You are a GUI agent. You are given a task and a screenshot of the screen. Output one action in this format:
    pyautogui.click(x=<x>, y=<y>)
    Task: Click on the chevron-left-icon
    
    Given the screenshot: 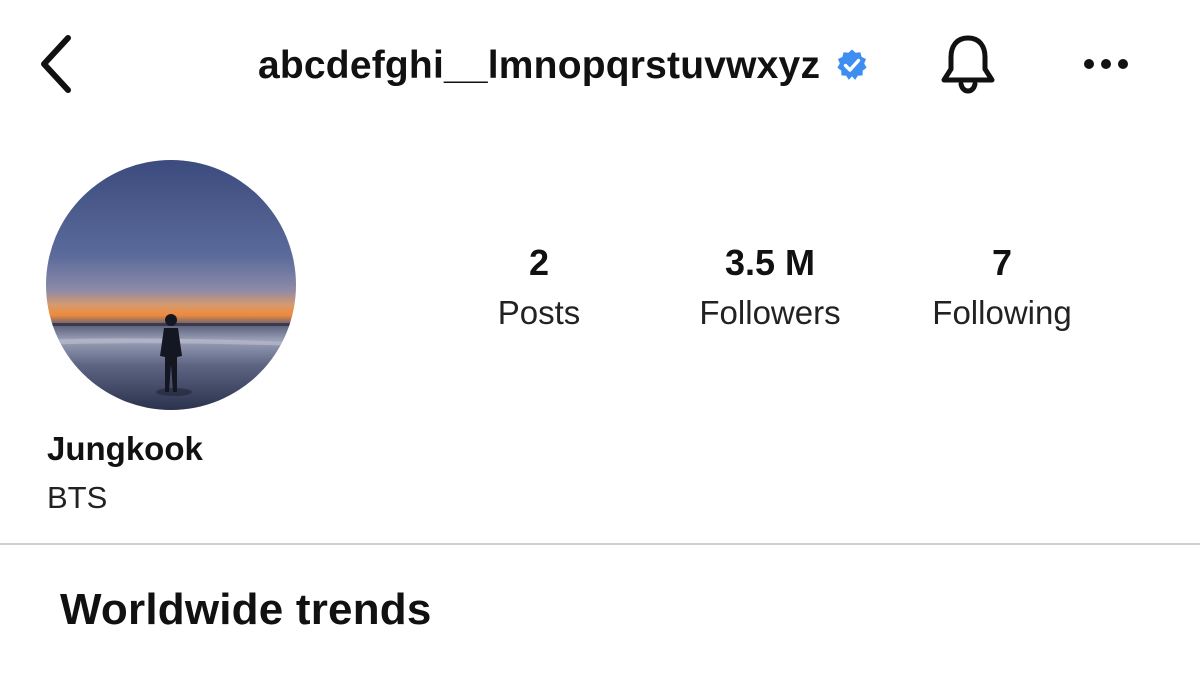 What is the action you would take?
    pyautogui.click(x=56, y=64)
    